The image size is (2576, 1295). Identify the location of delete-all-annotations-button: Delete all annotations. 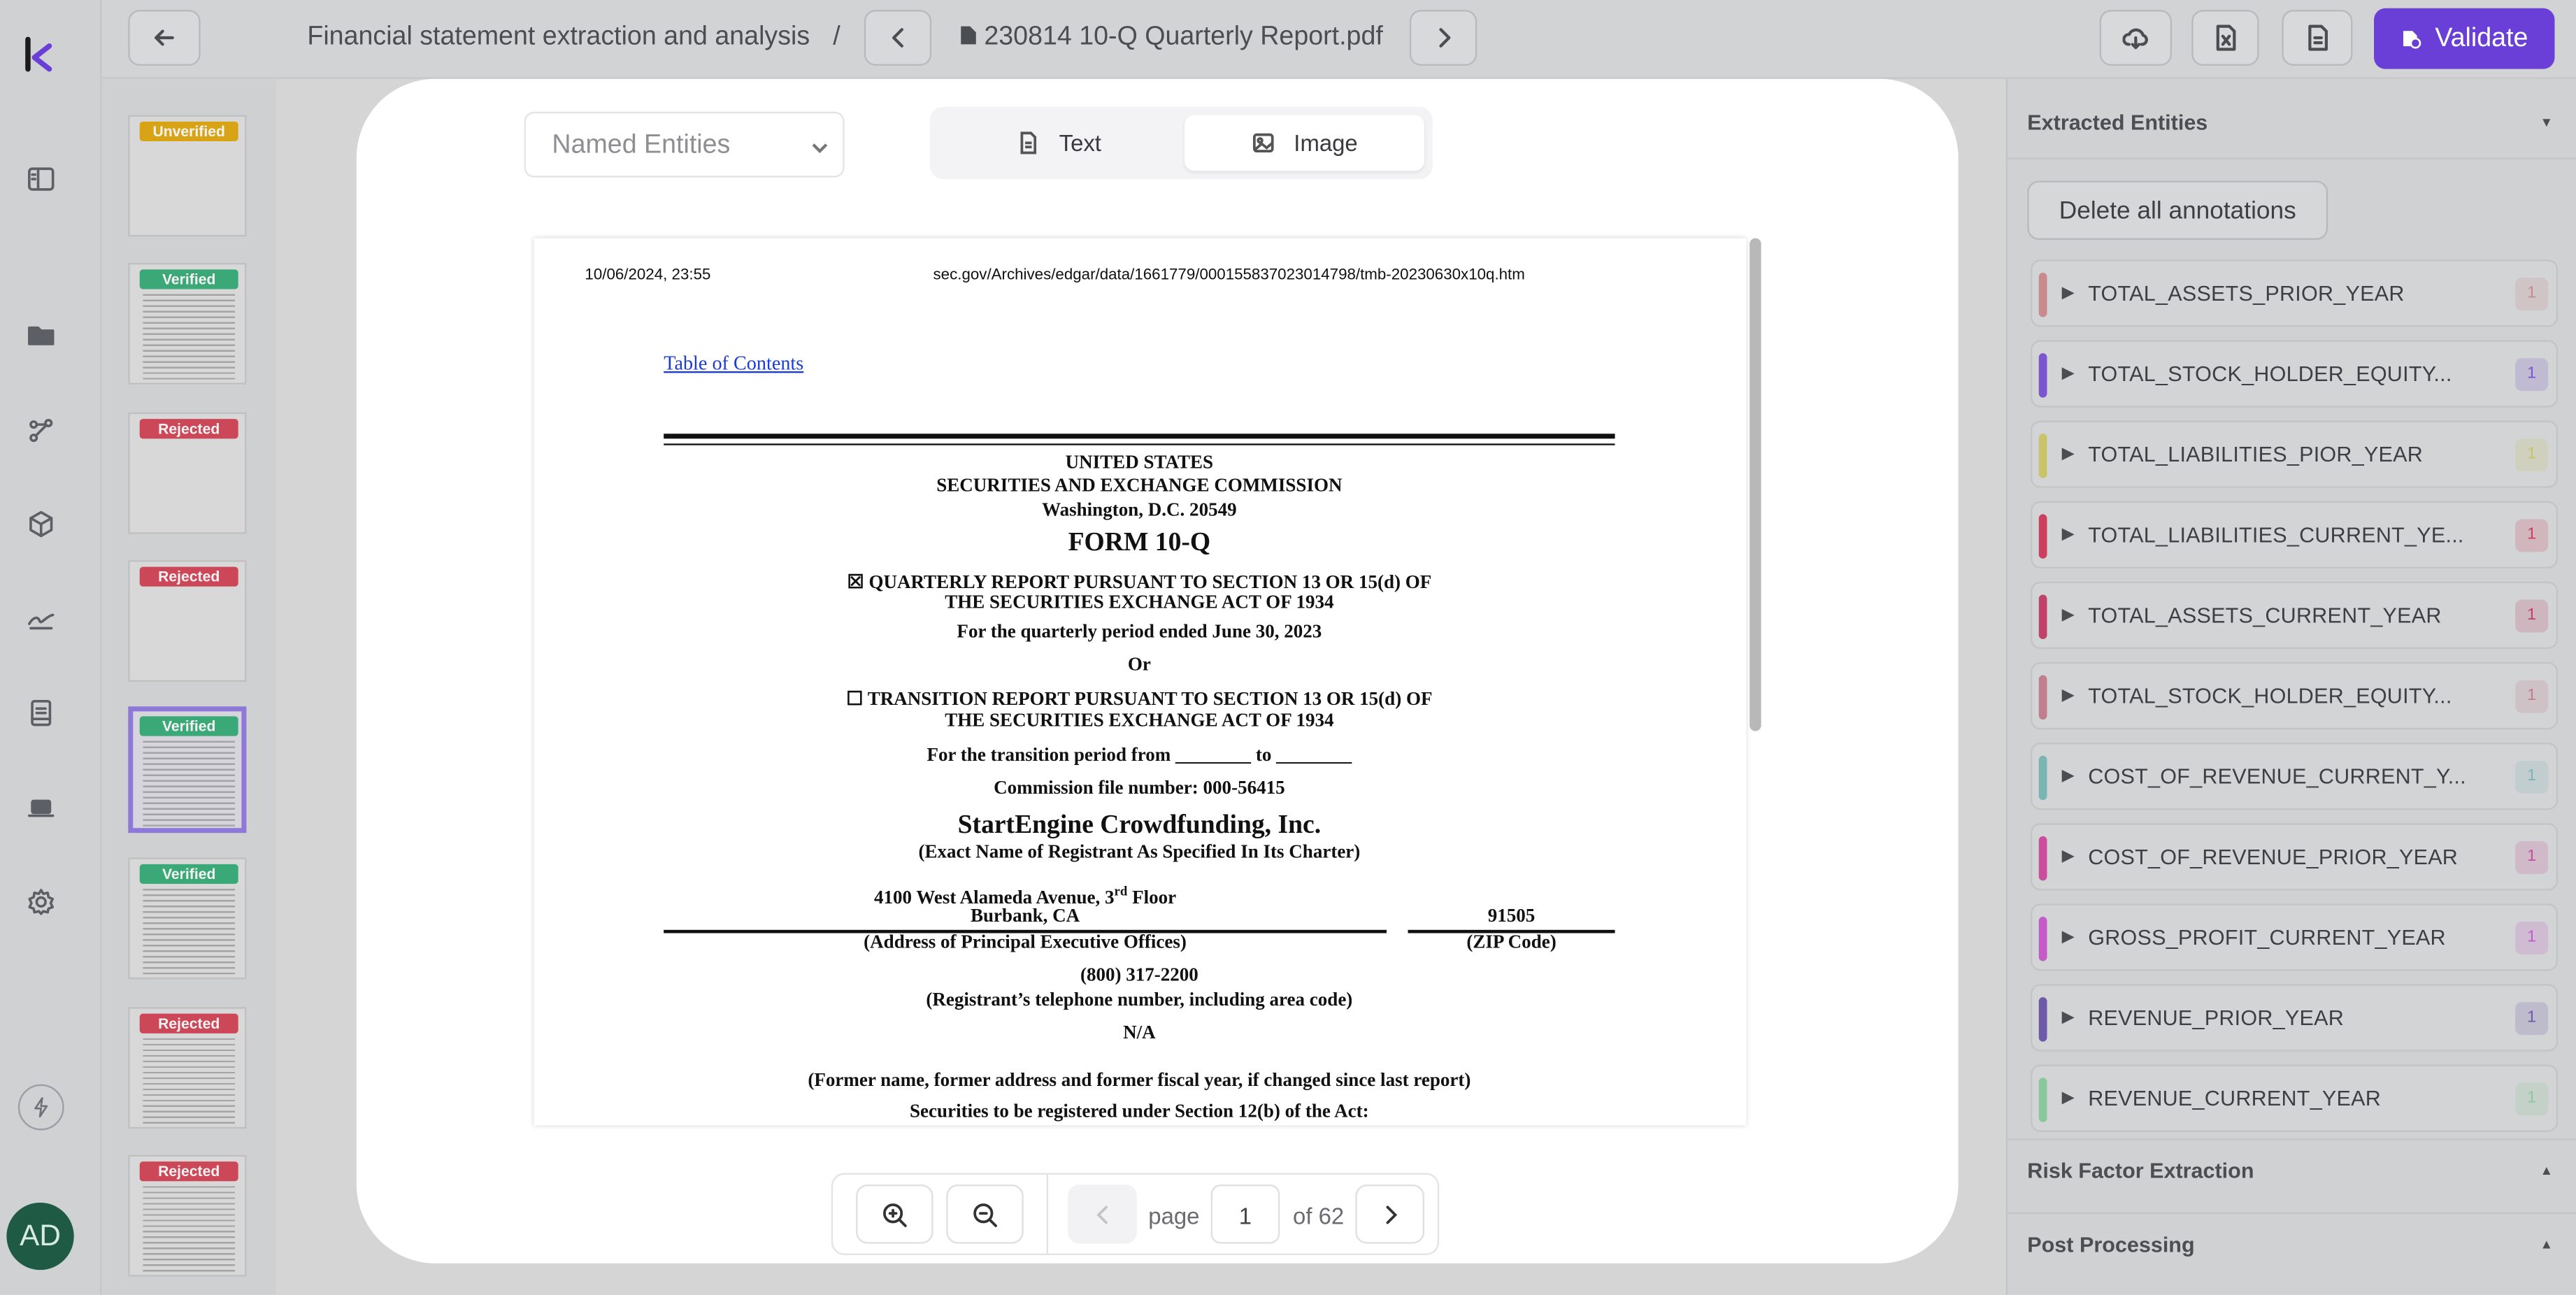
(2177, 210).